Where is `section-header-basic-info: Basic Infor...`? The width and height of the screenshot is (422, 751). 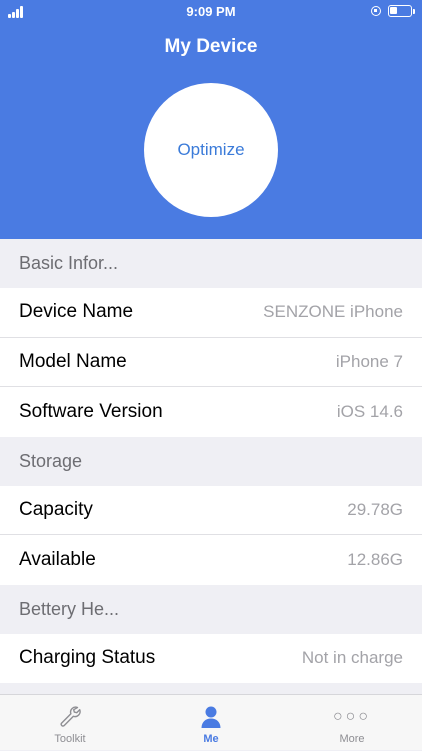 section-header-basic-info: Basic Infor... is located at coordinates (211, 263).